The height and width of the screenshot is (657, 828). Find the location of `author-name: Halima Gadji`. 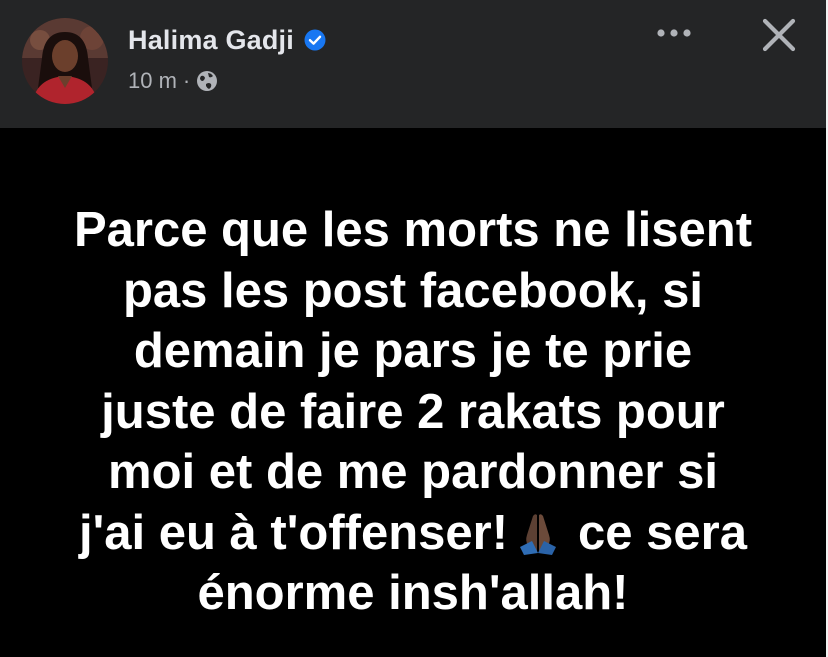

author-name: Halima Gadji is located at coordinates (211, 40).